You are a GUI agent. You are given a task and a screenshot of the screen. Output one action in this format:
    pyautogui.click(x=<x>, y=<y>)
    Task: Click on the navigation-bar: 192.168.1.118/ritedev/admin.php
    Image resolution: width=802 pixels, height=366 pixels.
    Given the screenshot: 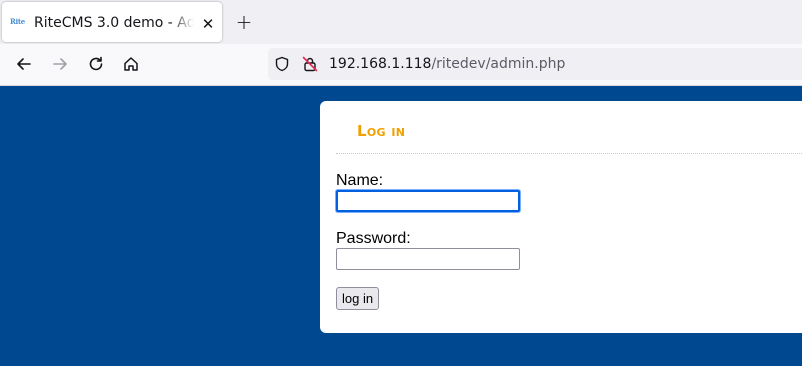 What is the action you would take?
    pyautogui.click(x=401, y=65)
    